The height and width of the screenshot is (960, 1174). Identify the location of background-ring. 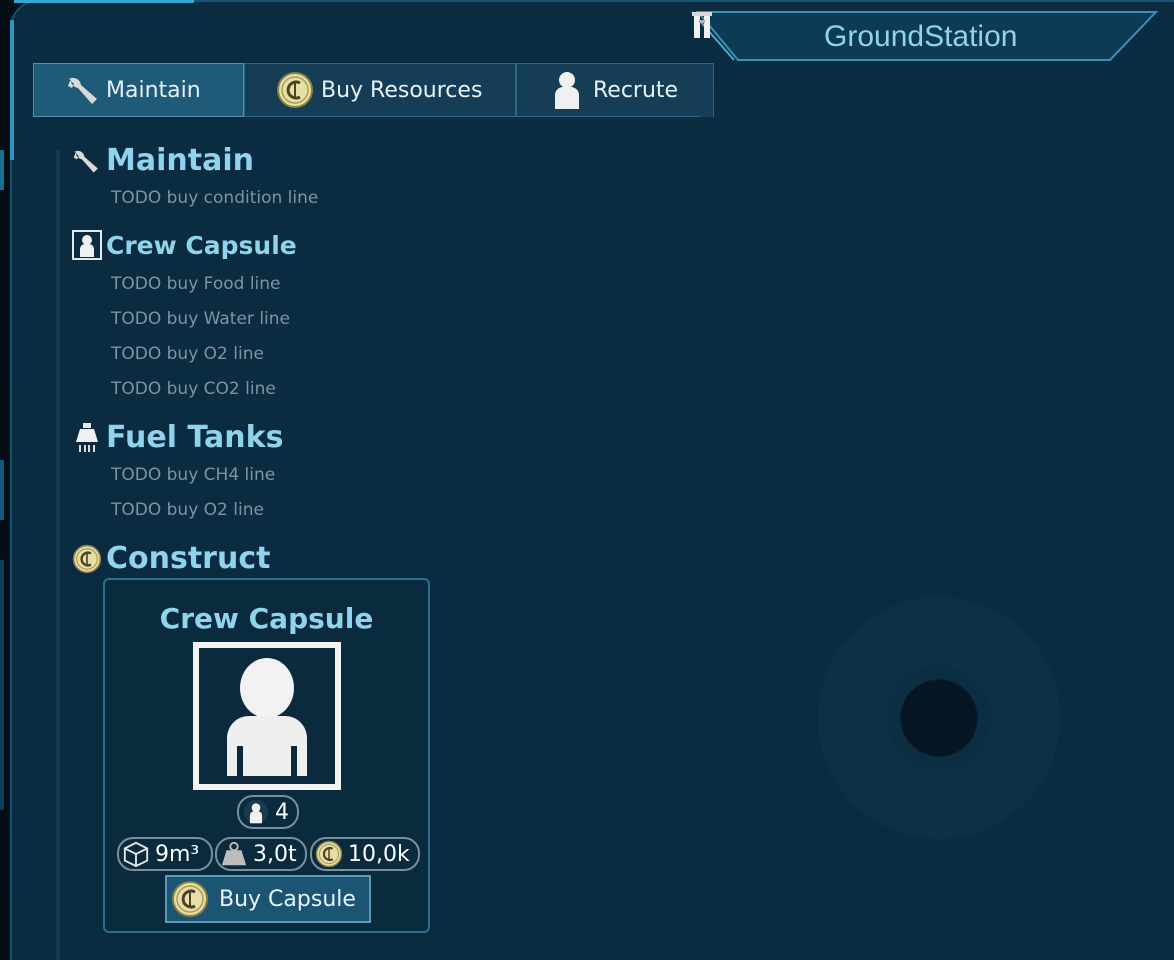
(939, 718).